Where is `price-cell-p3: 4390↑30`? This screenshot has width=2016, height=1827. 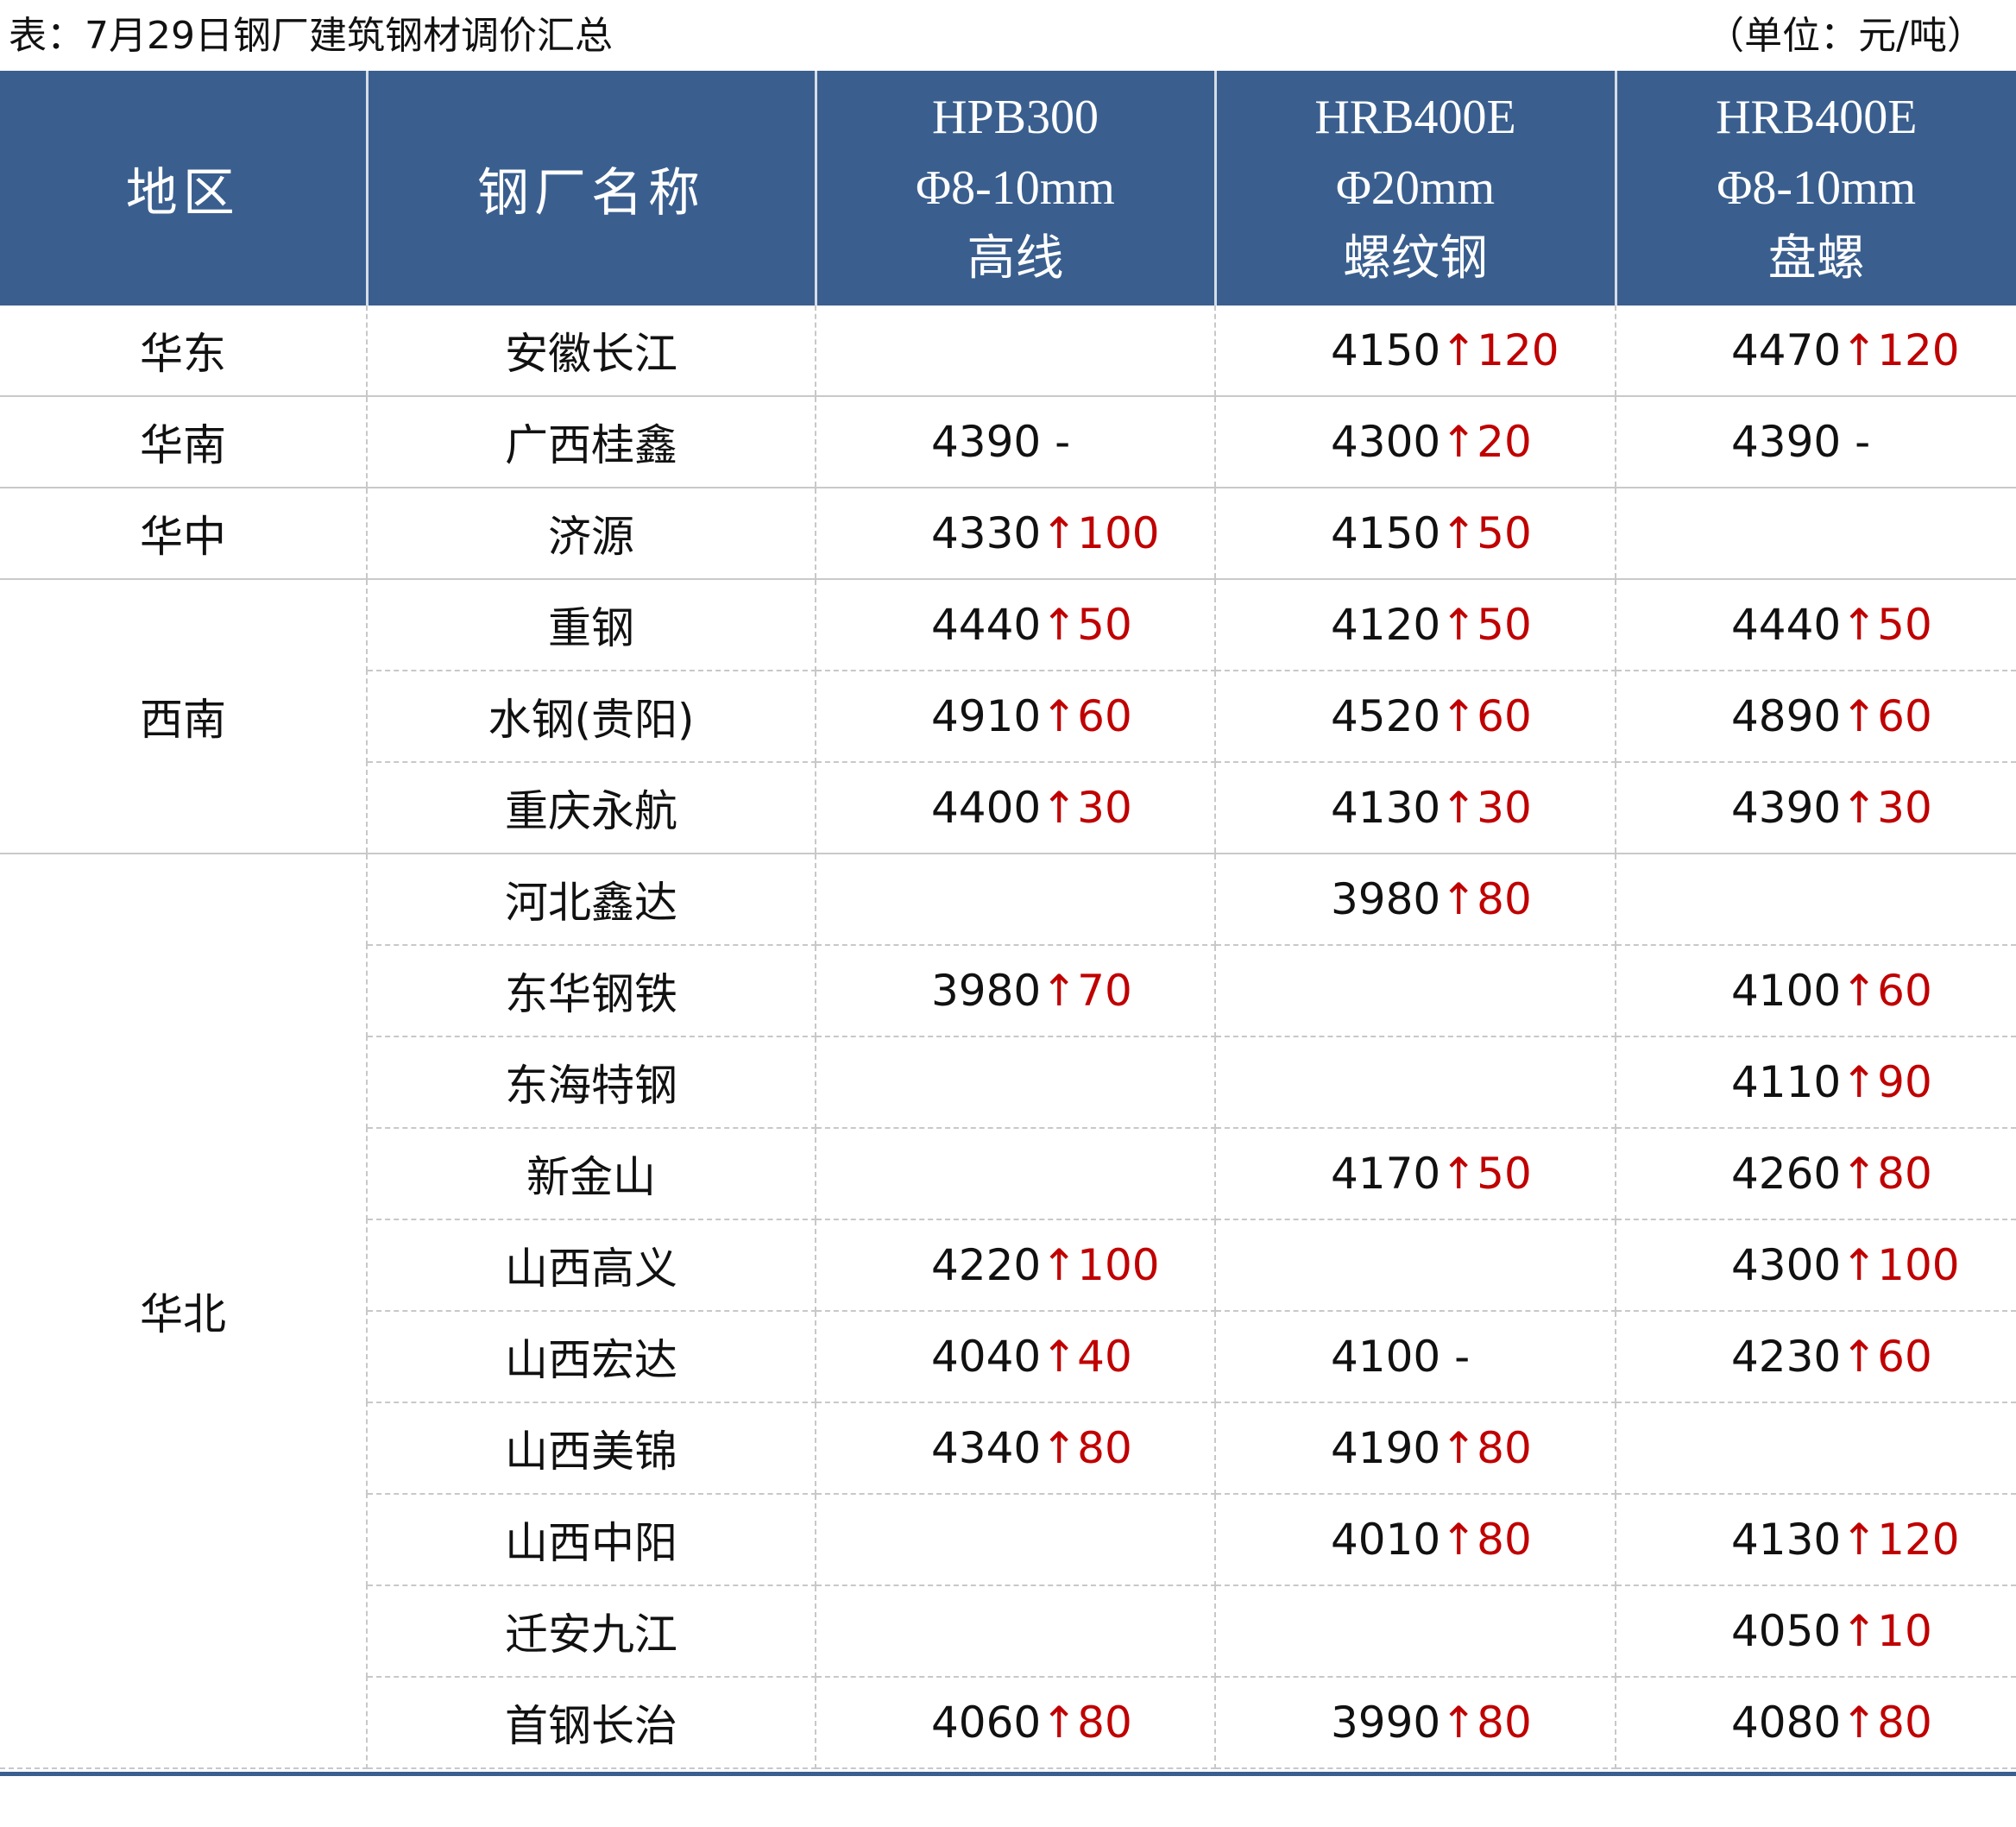
price-cell-p3: 4390↑30 is located at coordinates (1816, 808).